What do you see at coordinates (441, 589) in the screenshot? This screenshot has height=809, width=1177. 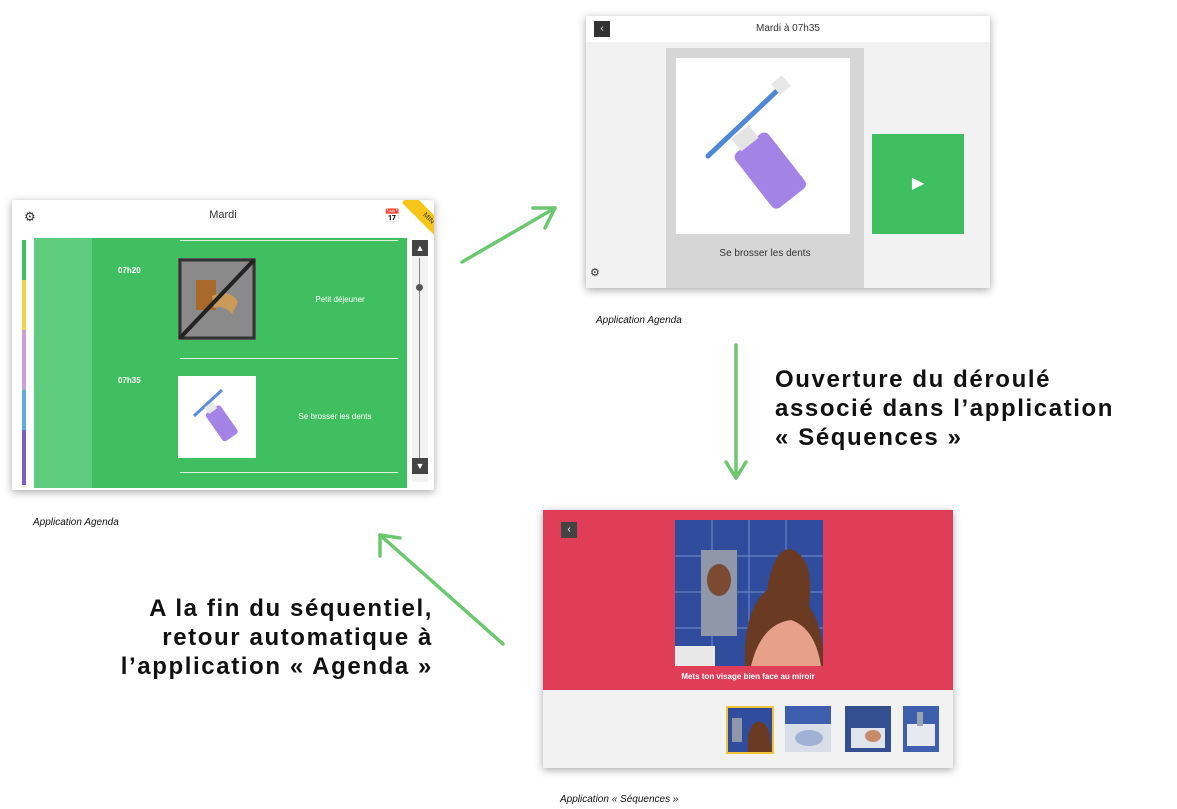 I see `arrow-sequences-to-agenda` at bounding box center [441, 589].